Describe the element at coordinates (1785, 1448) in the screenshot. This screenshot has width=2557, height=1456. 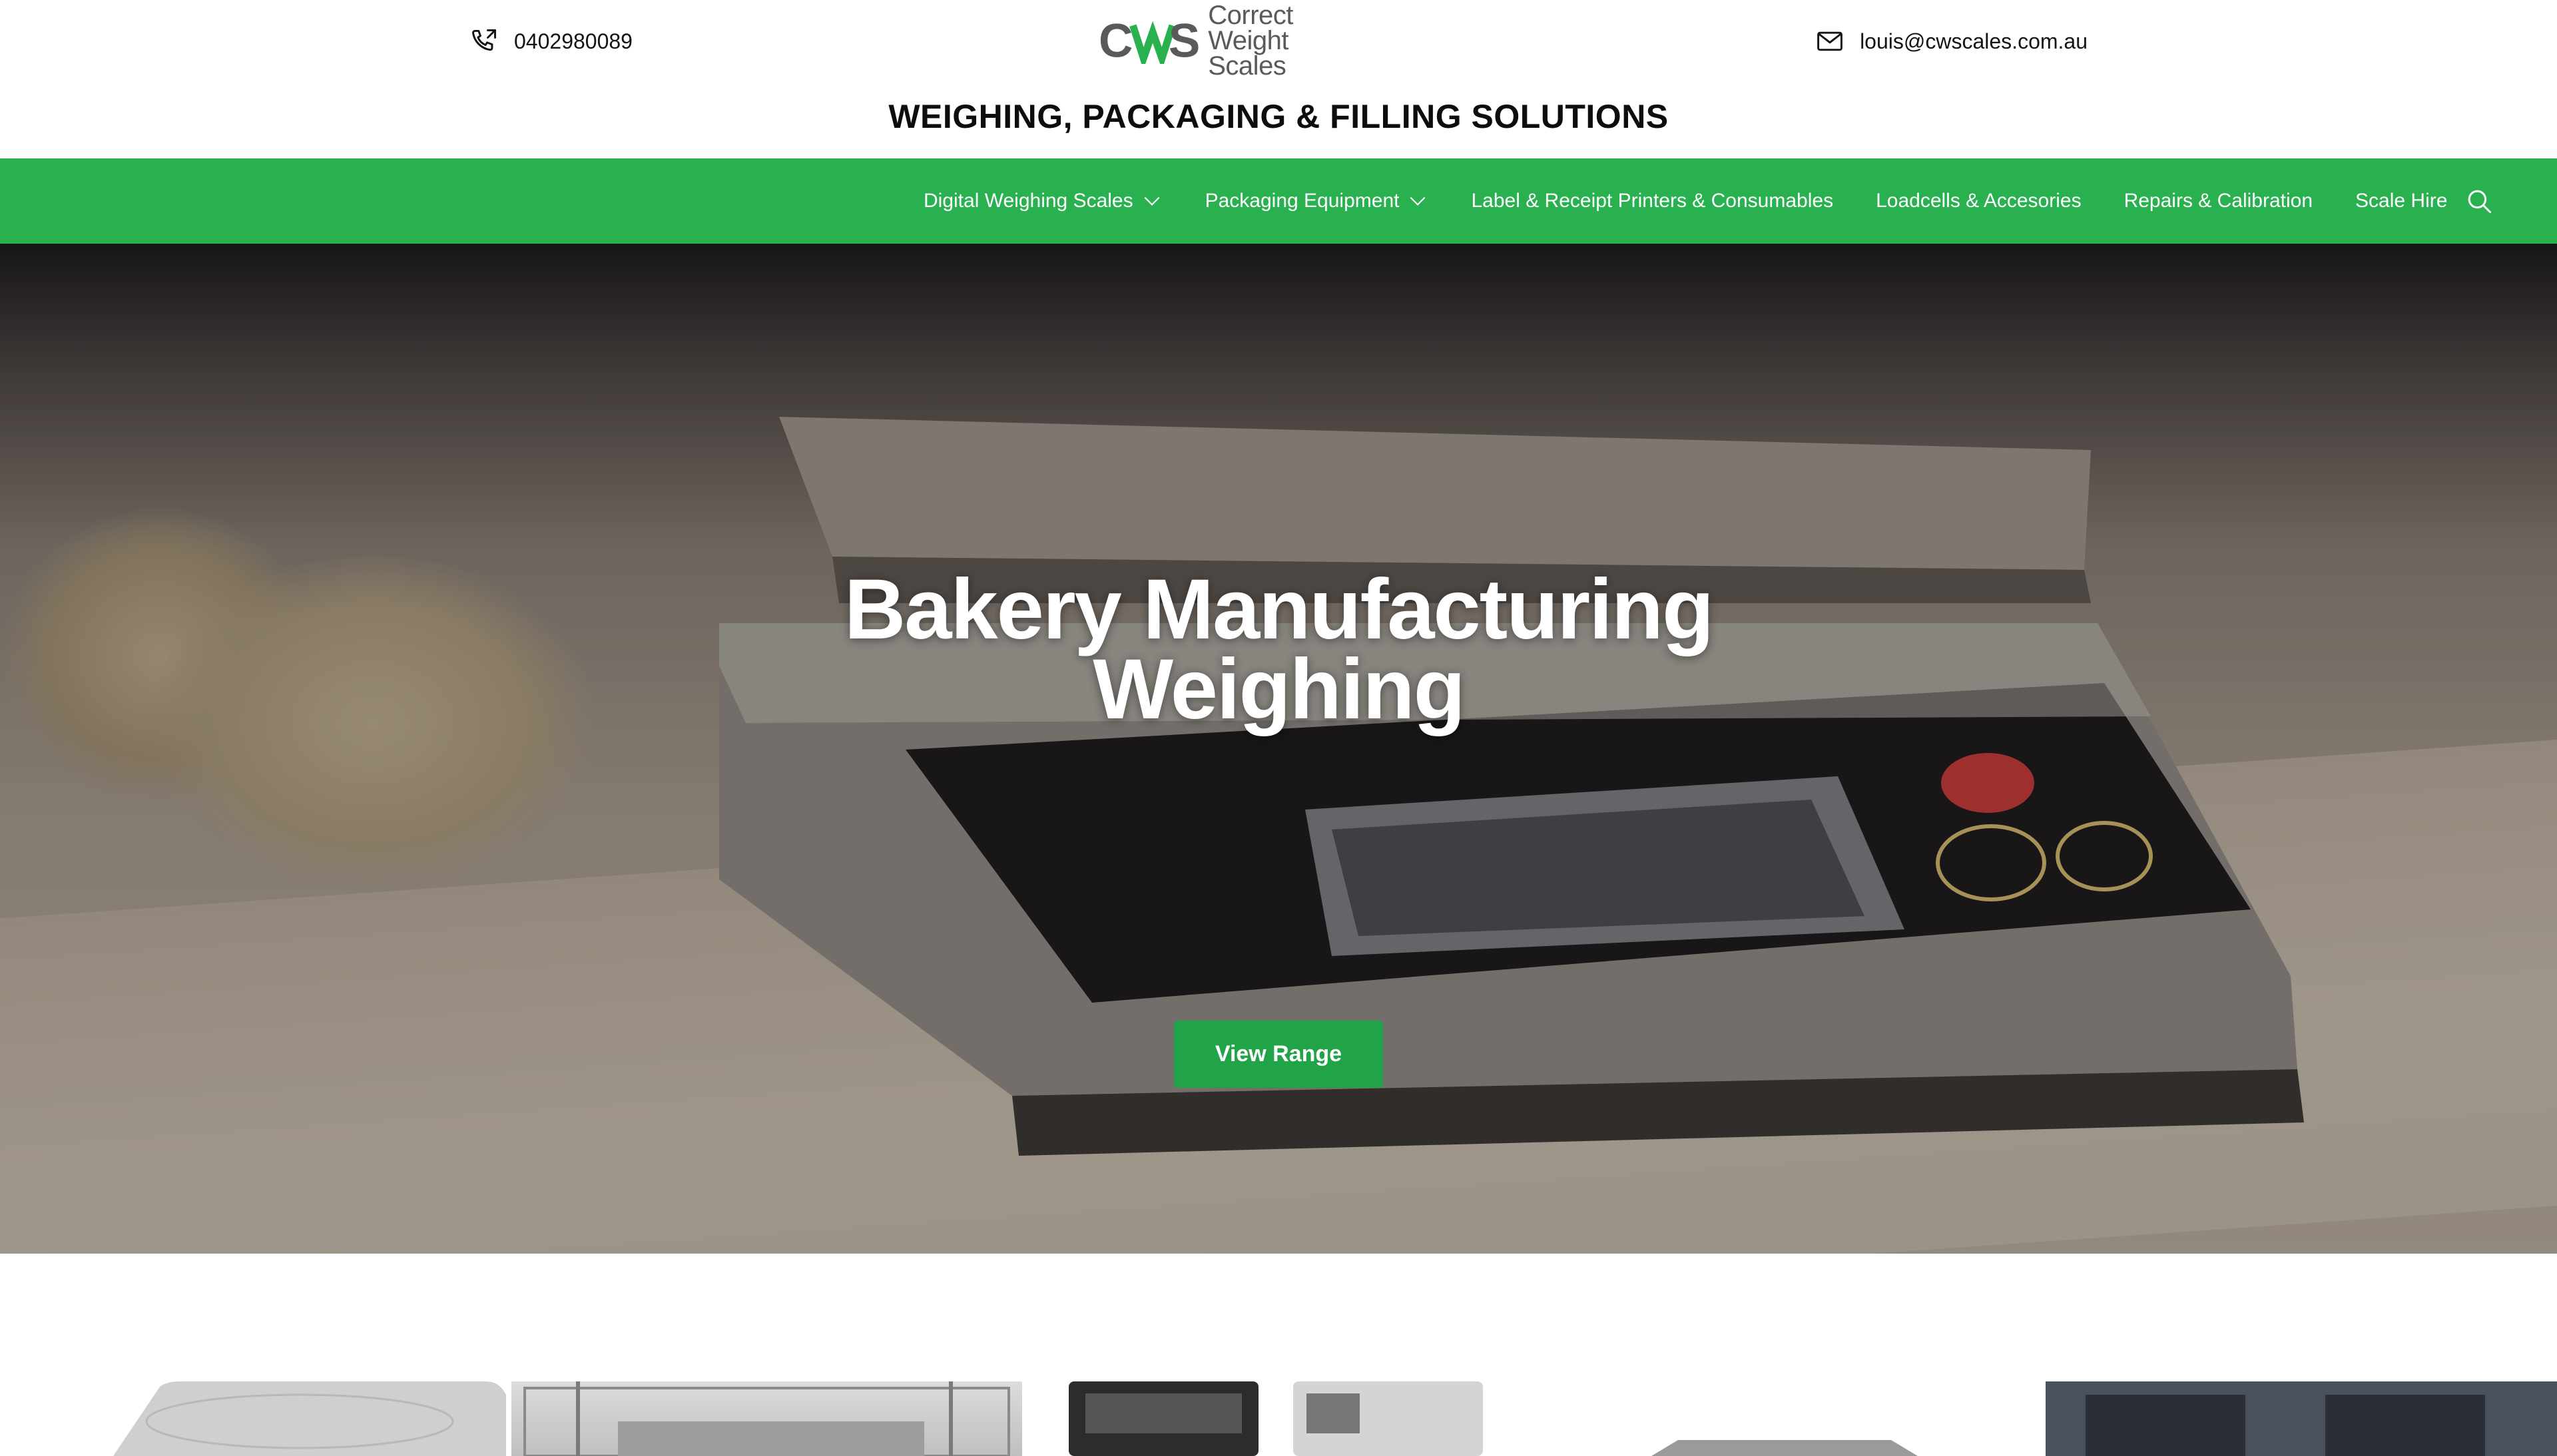
I see `product-image-loadcell` at that location.